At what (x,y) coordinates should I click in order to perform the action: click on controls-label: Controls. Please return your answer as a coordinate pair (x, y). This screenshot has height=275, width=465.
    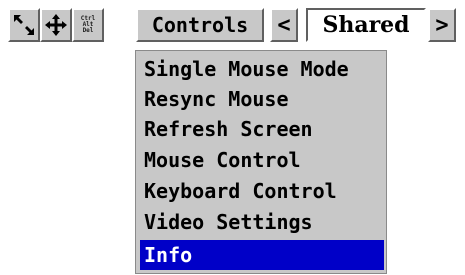
    Looking at the image, I should click on (200, 25).